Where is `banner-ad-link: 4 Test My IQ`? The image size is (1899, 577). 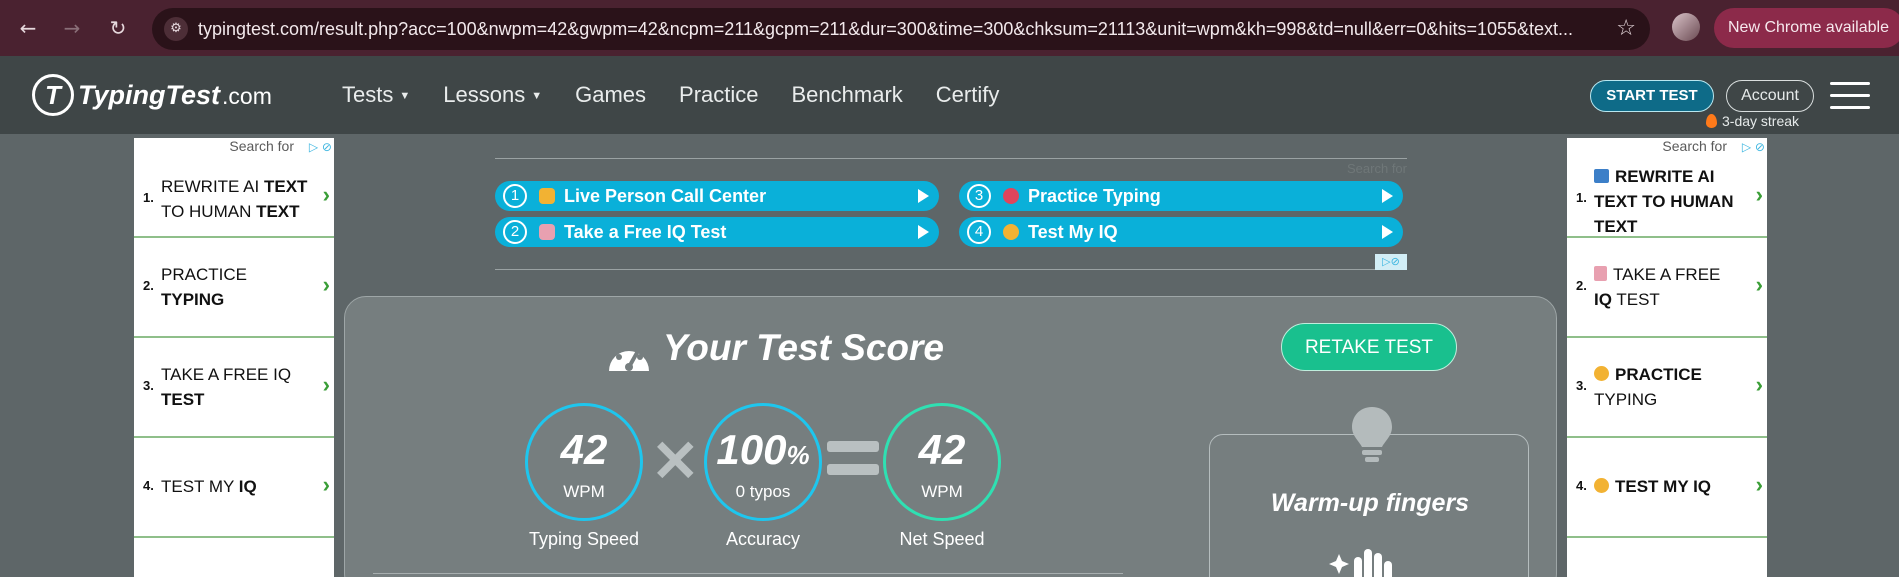 banner-ad-link: 4 Test My IQ is located at coordinates (1181, 232).